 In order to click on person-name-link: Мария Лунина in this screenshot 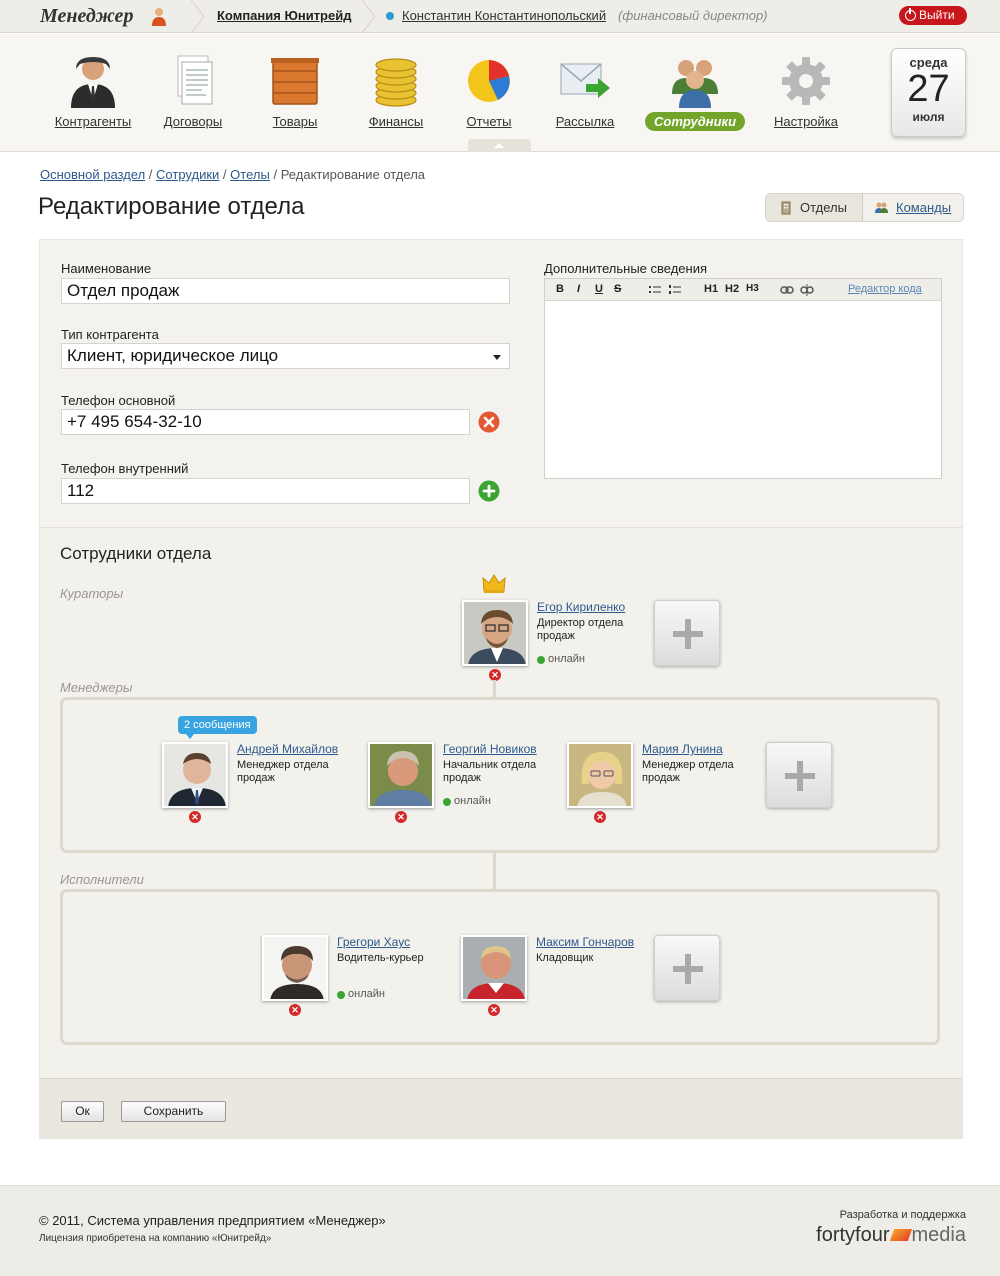, I will do `click(682, 749)`.